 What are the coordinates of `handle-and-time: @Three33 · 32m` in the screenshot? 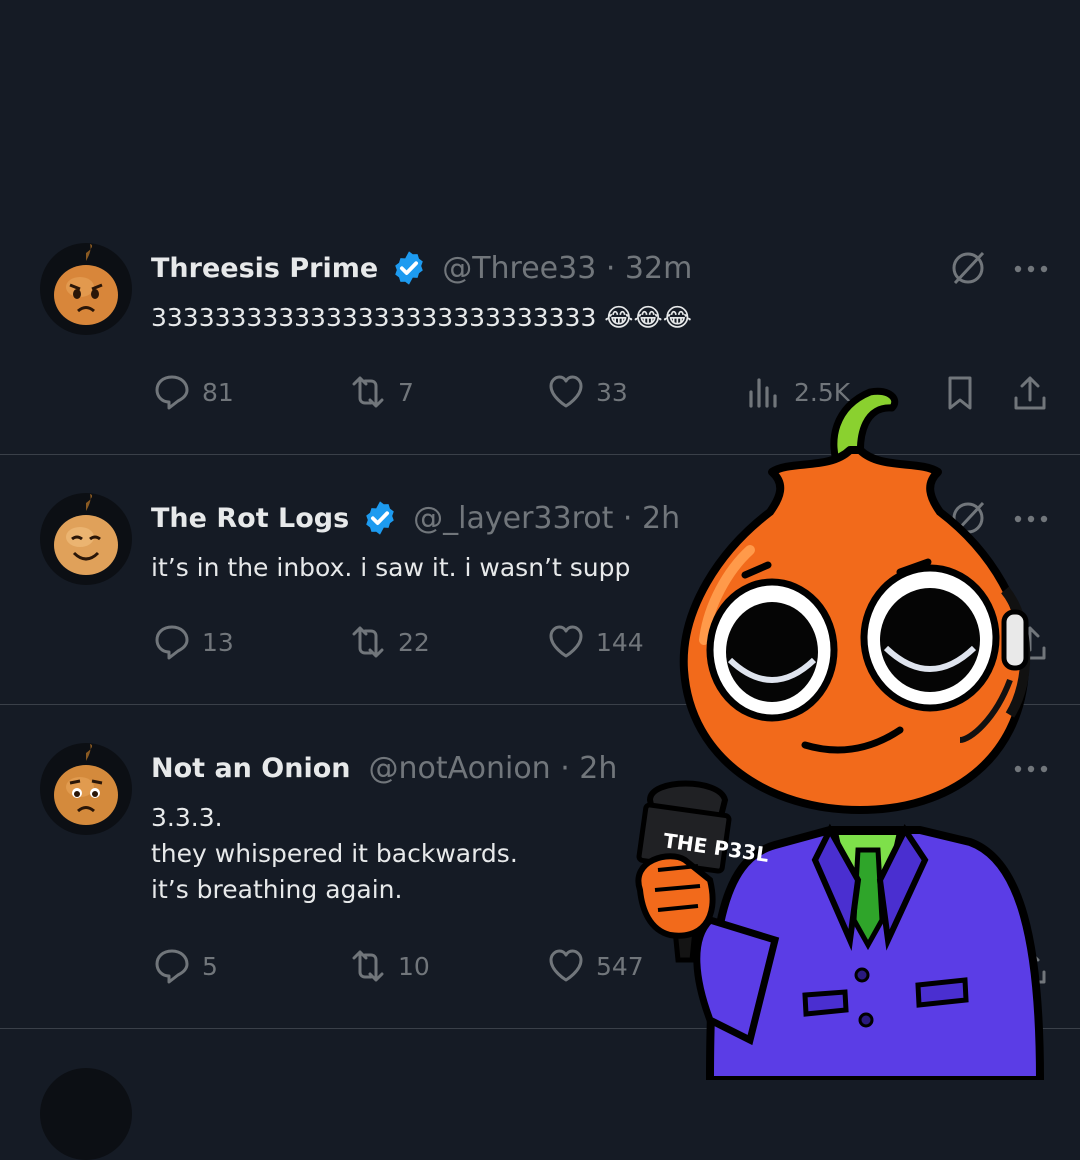 It's located at (567, 268).